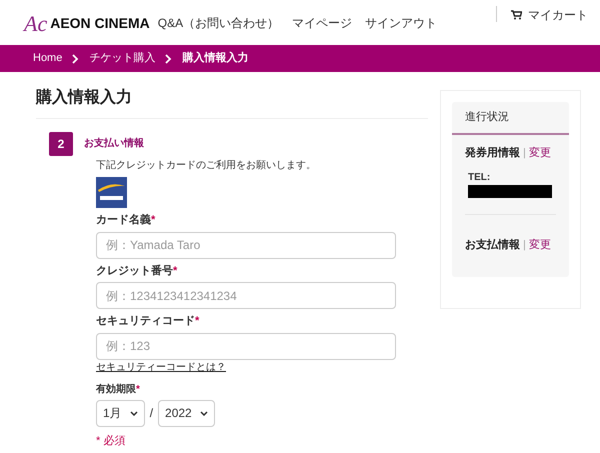 The image size is (600, 453). Describe the element at coordinates (118, 389) in the screenshot. I see `field-label: 有効期限*` at that location.